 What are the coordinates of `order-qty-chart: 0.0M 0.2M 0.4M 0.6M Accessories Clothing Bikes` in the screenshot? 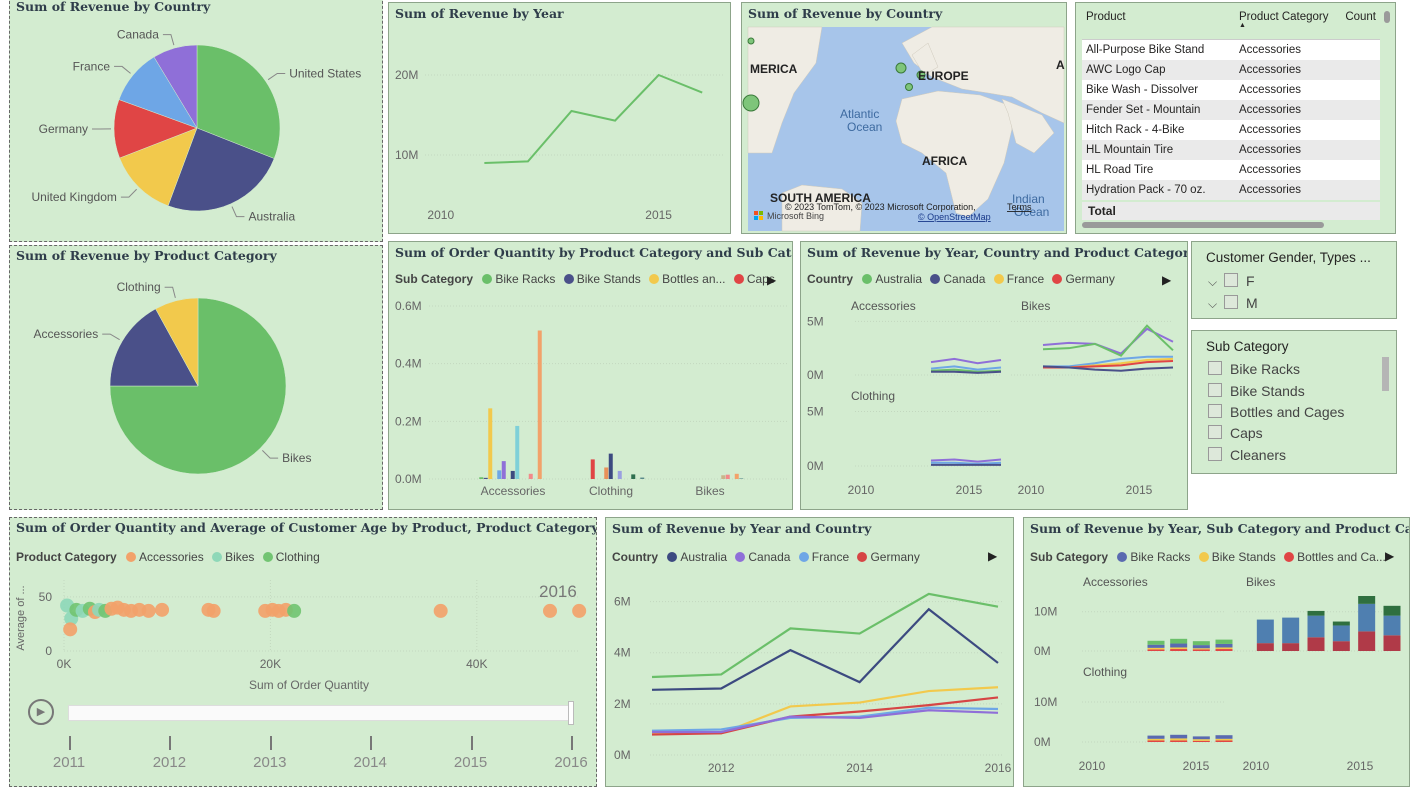 It's located at (591, 376).